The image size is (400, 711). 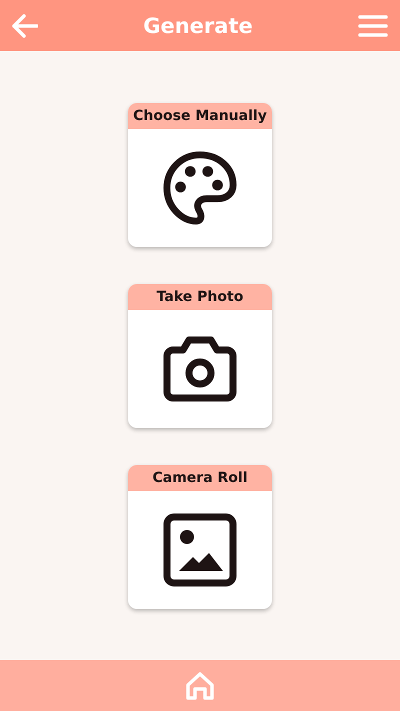 What do you see at coordinates (373, 25) in the screenshot?
I see `menu-icon` at bounding box center [373, 25].